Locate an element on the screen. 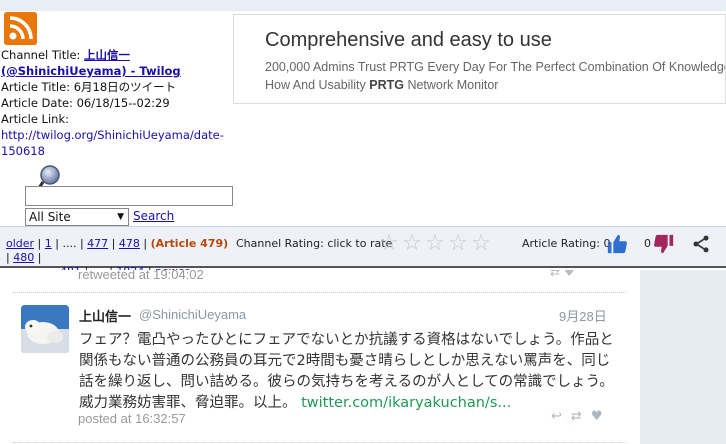 Image resolution: width=726 pixels, height=444 pixels. site-scope-value: All Site is located at coordinates (50, 217).